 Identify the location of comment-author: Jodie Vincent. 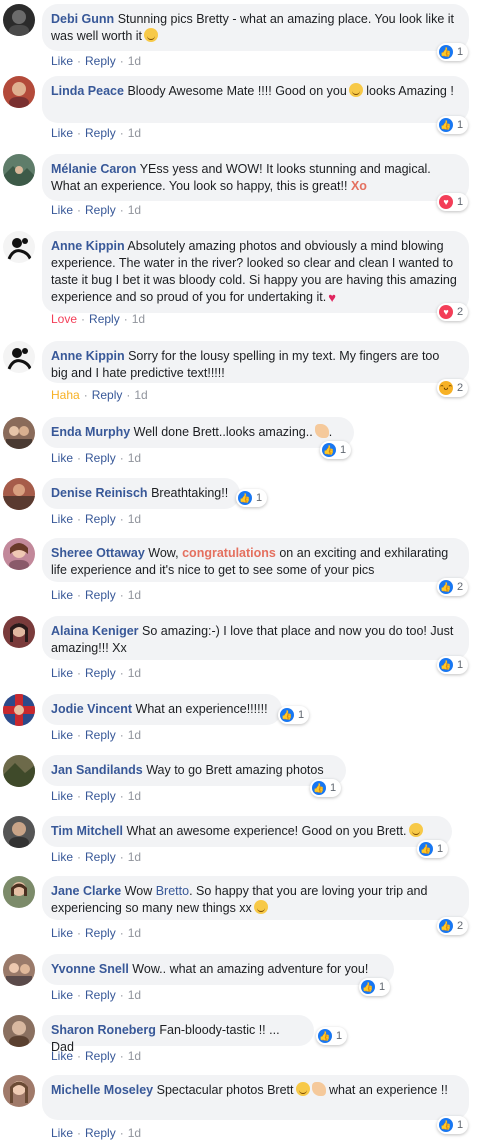
(91, 709).